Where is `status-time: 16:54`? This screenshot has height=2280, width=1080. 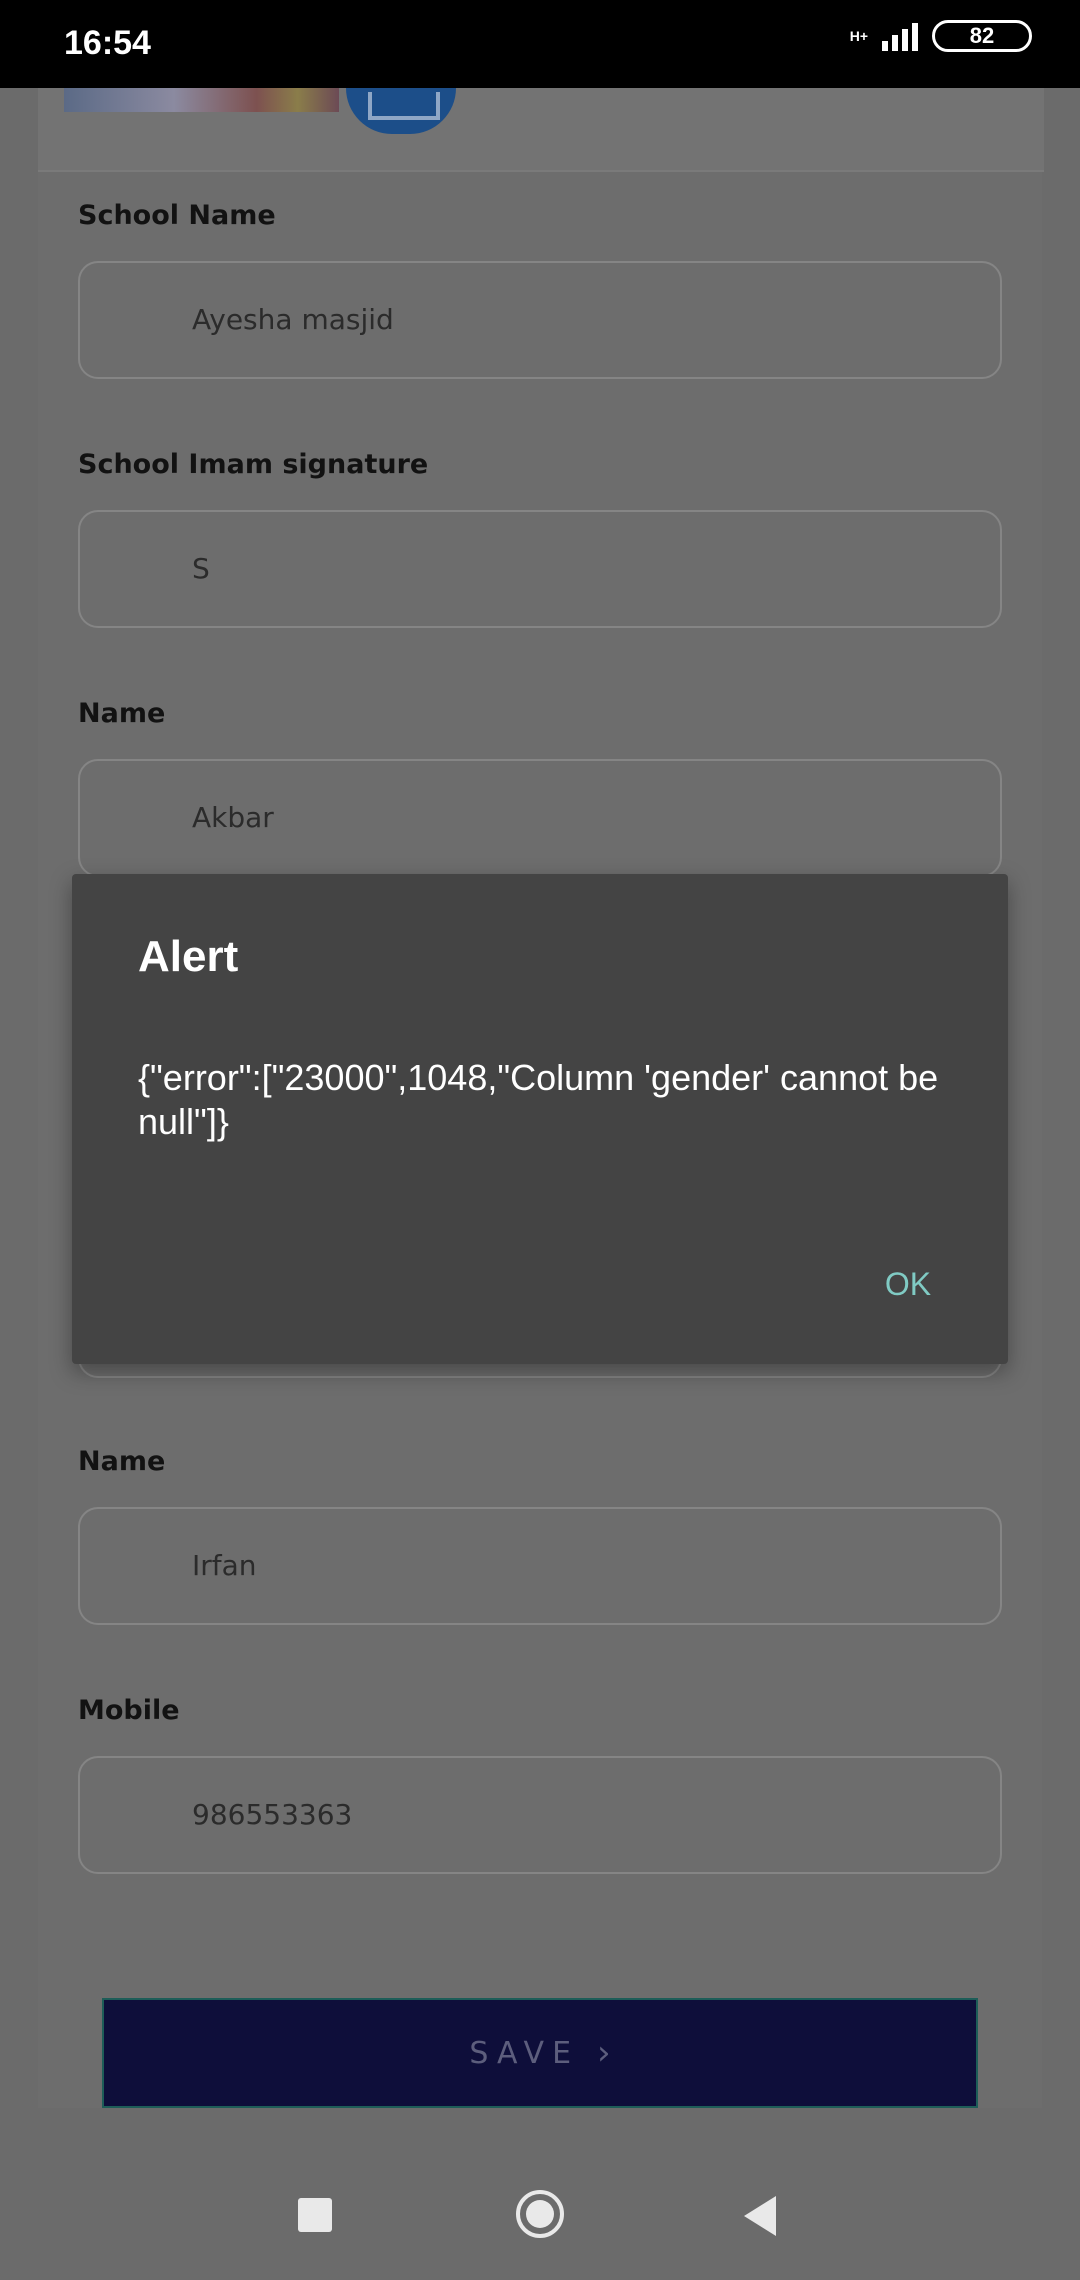 status-time: 16:54 is located at coordinates (107, 43).